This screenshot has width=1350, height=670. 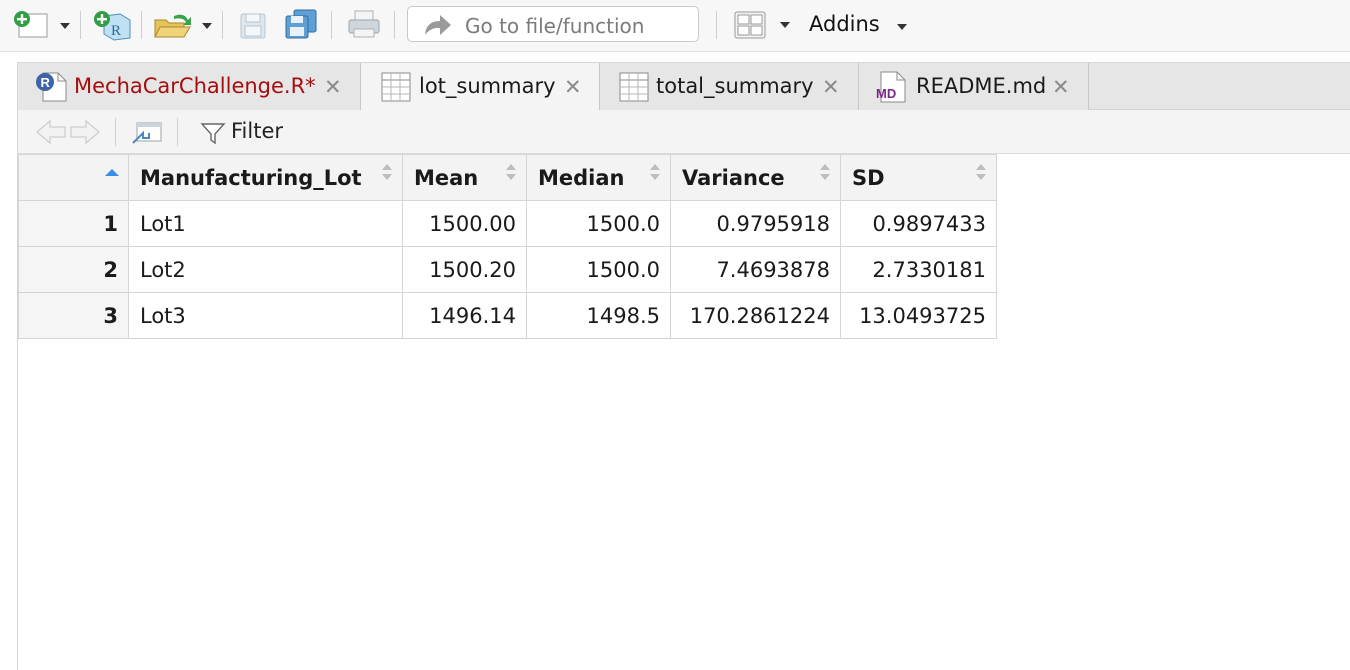 I want to click on open-file-dropdown-icon, so click(x=207, y=26).